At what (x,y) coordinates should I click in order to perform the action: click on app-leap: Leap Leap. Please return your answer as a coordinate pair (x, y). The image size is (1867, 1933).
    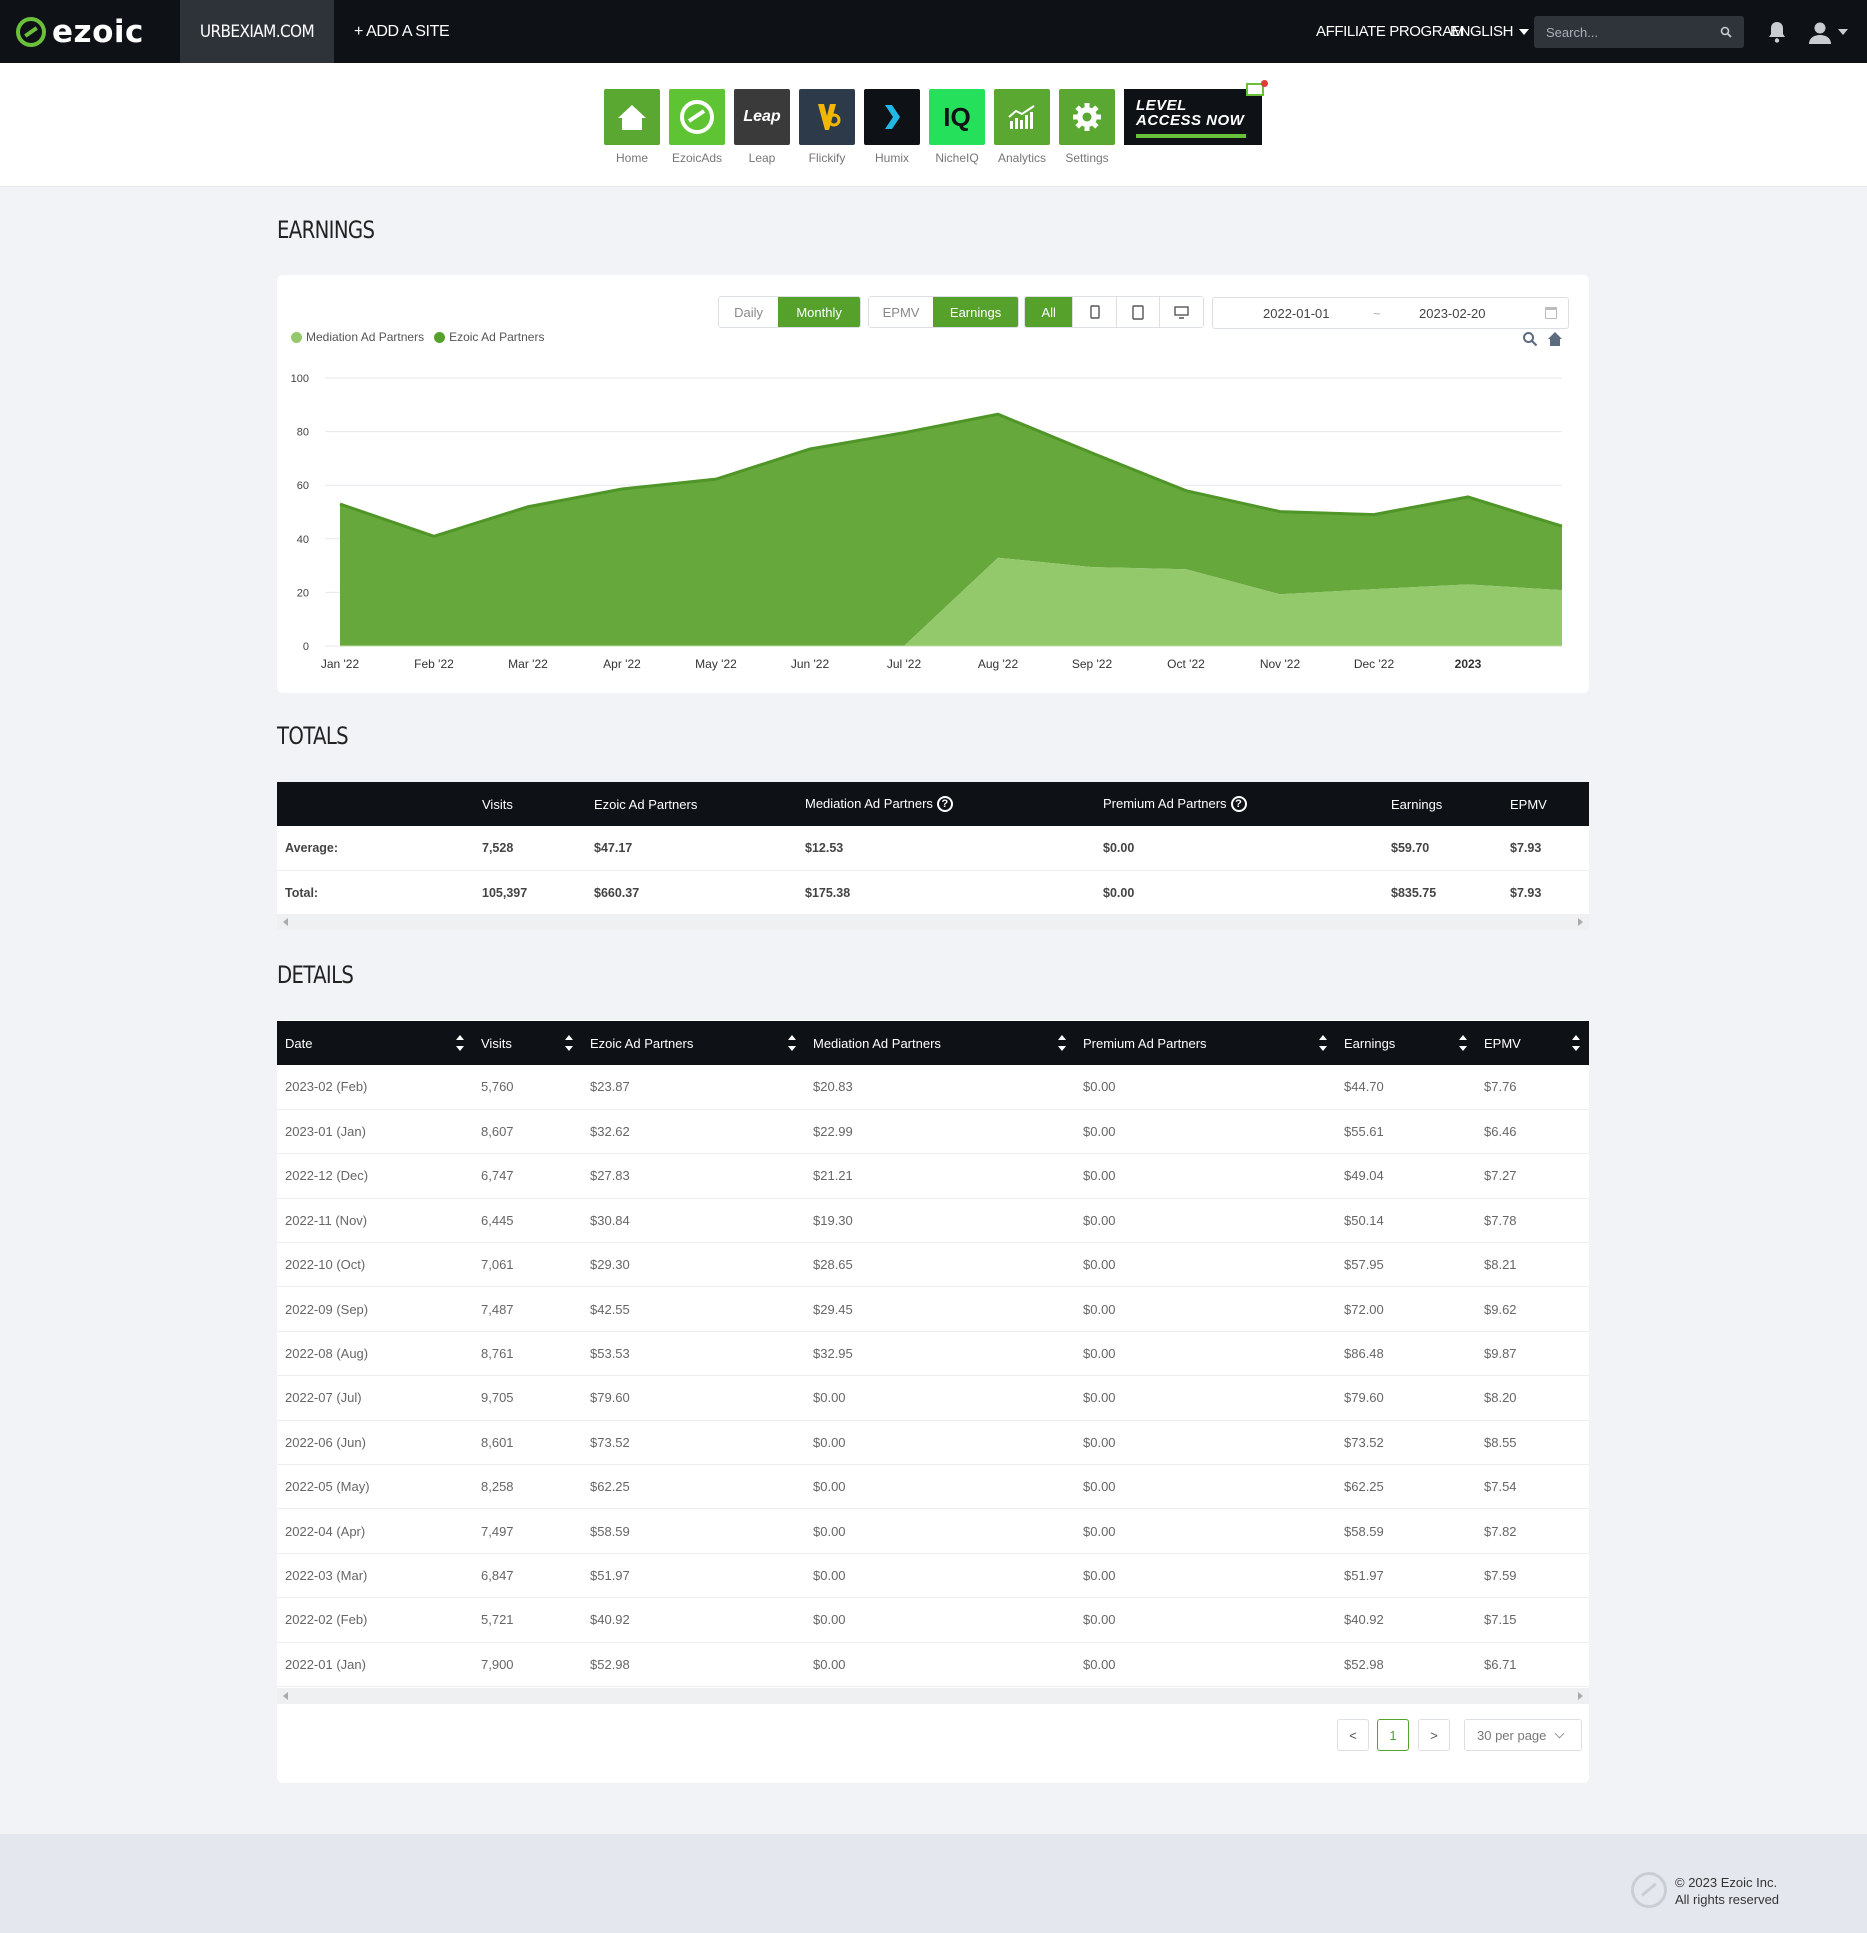
    Looking at the image, I should click on (762, 127).